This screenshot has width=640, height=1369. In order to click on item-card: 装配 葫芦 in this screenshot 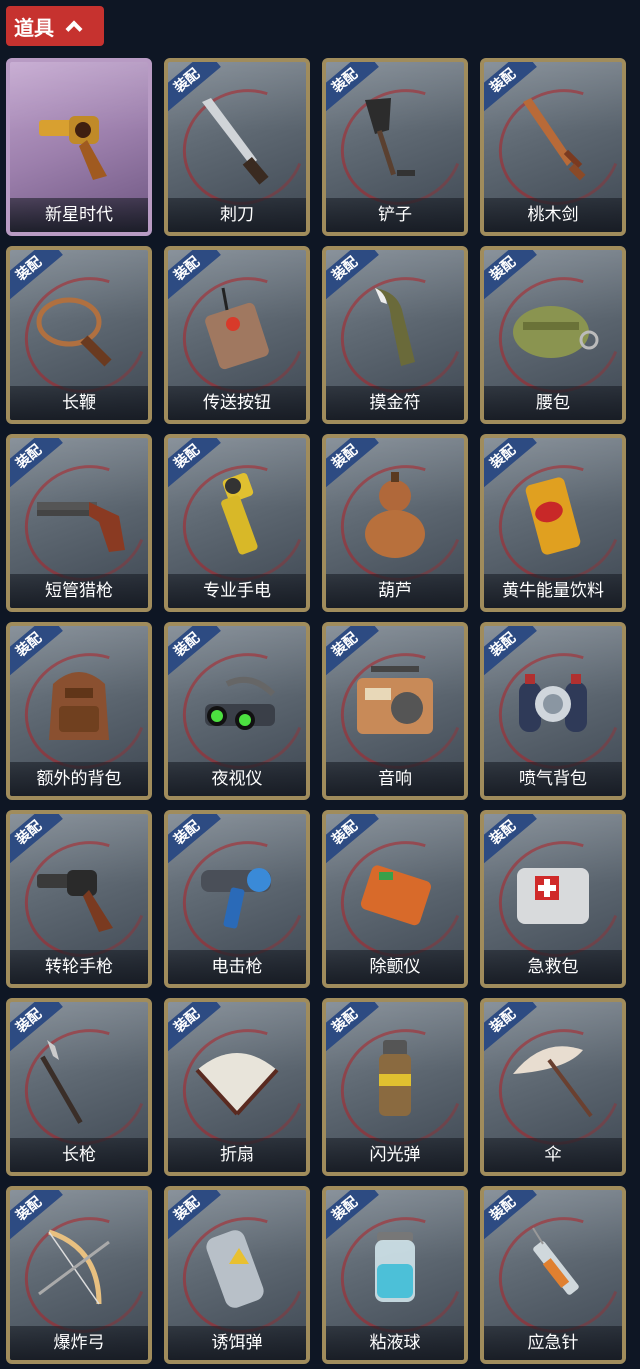, I will do `click(395, 523)`.